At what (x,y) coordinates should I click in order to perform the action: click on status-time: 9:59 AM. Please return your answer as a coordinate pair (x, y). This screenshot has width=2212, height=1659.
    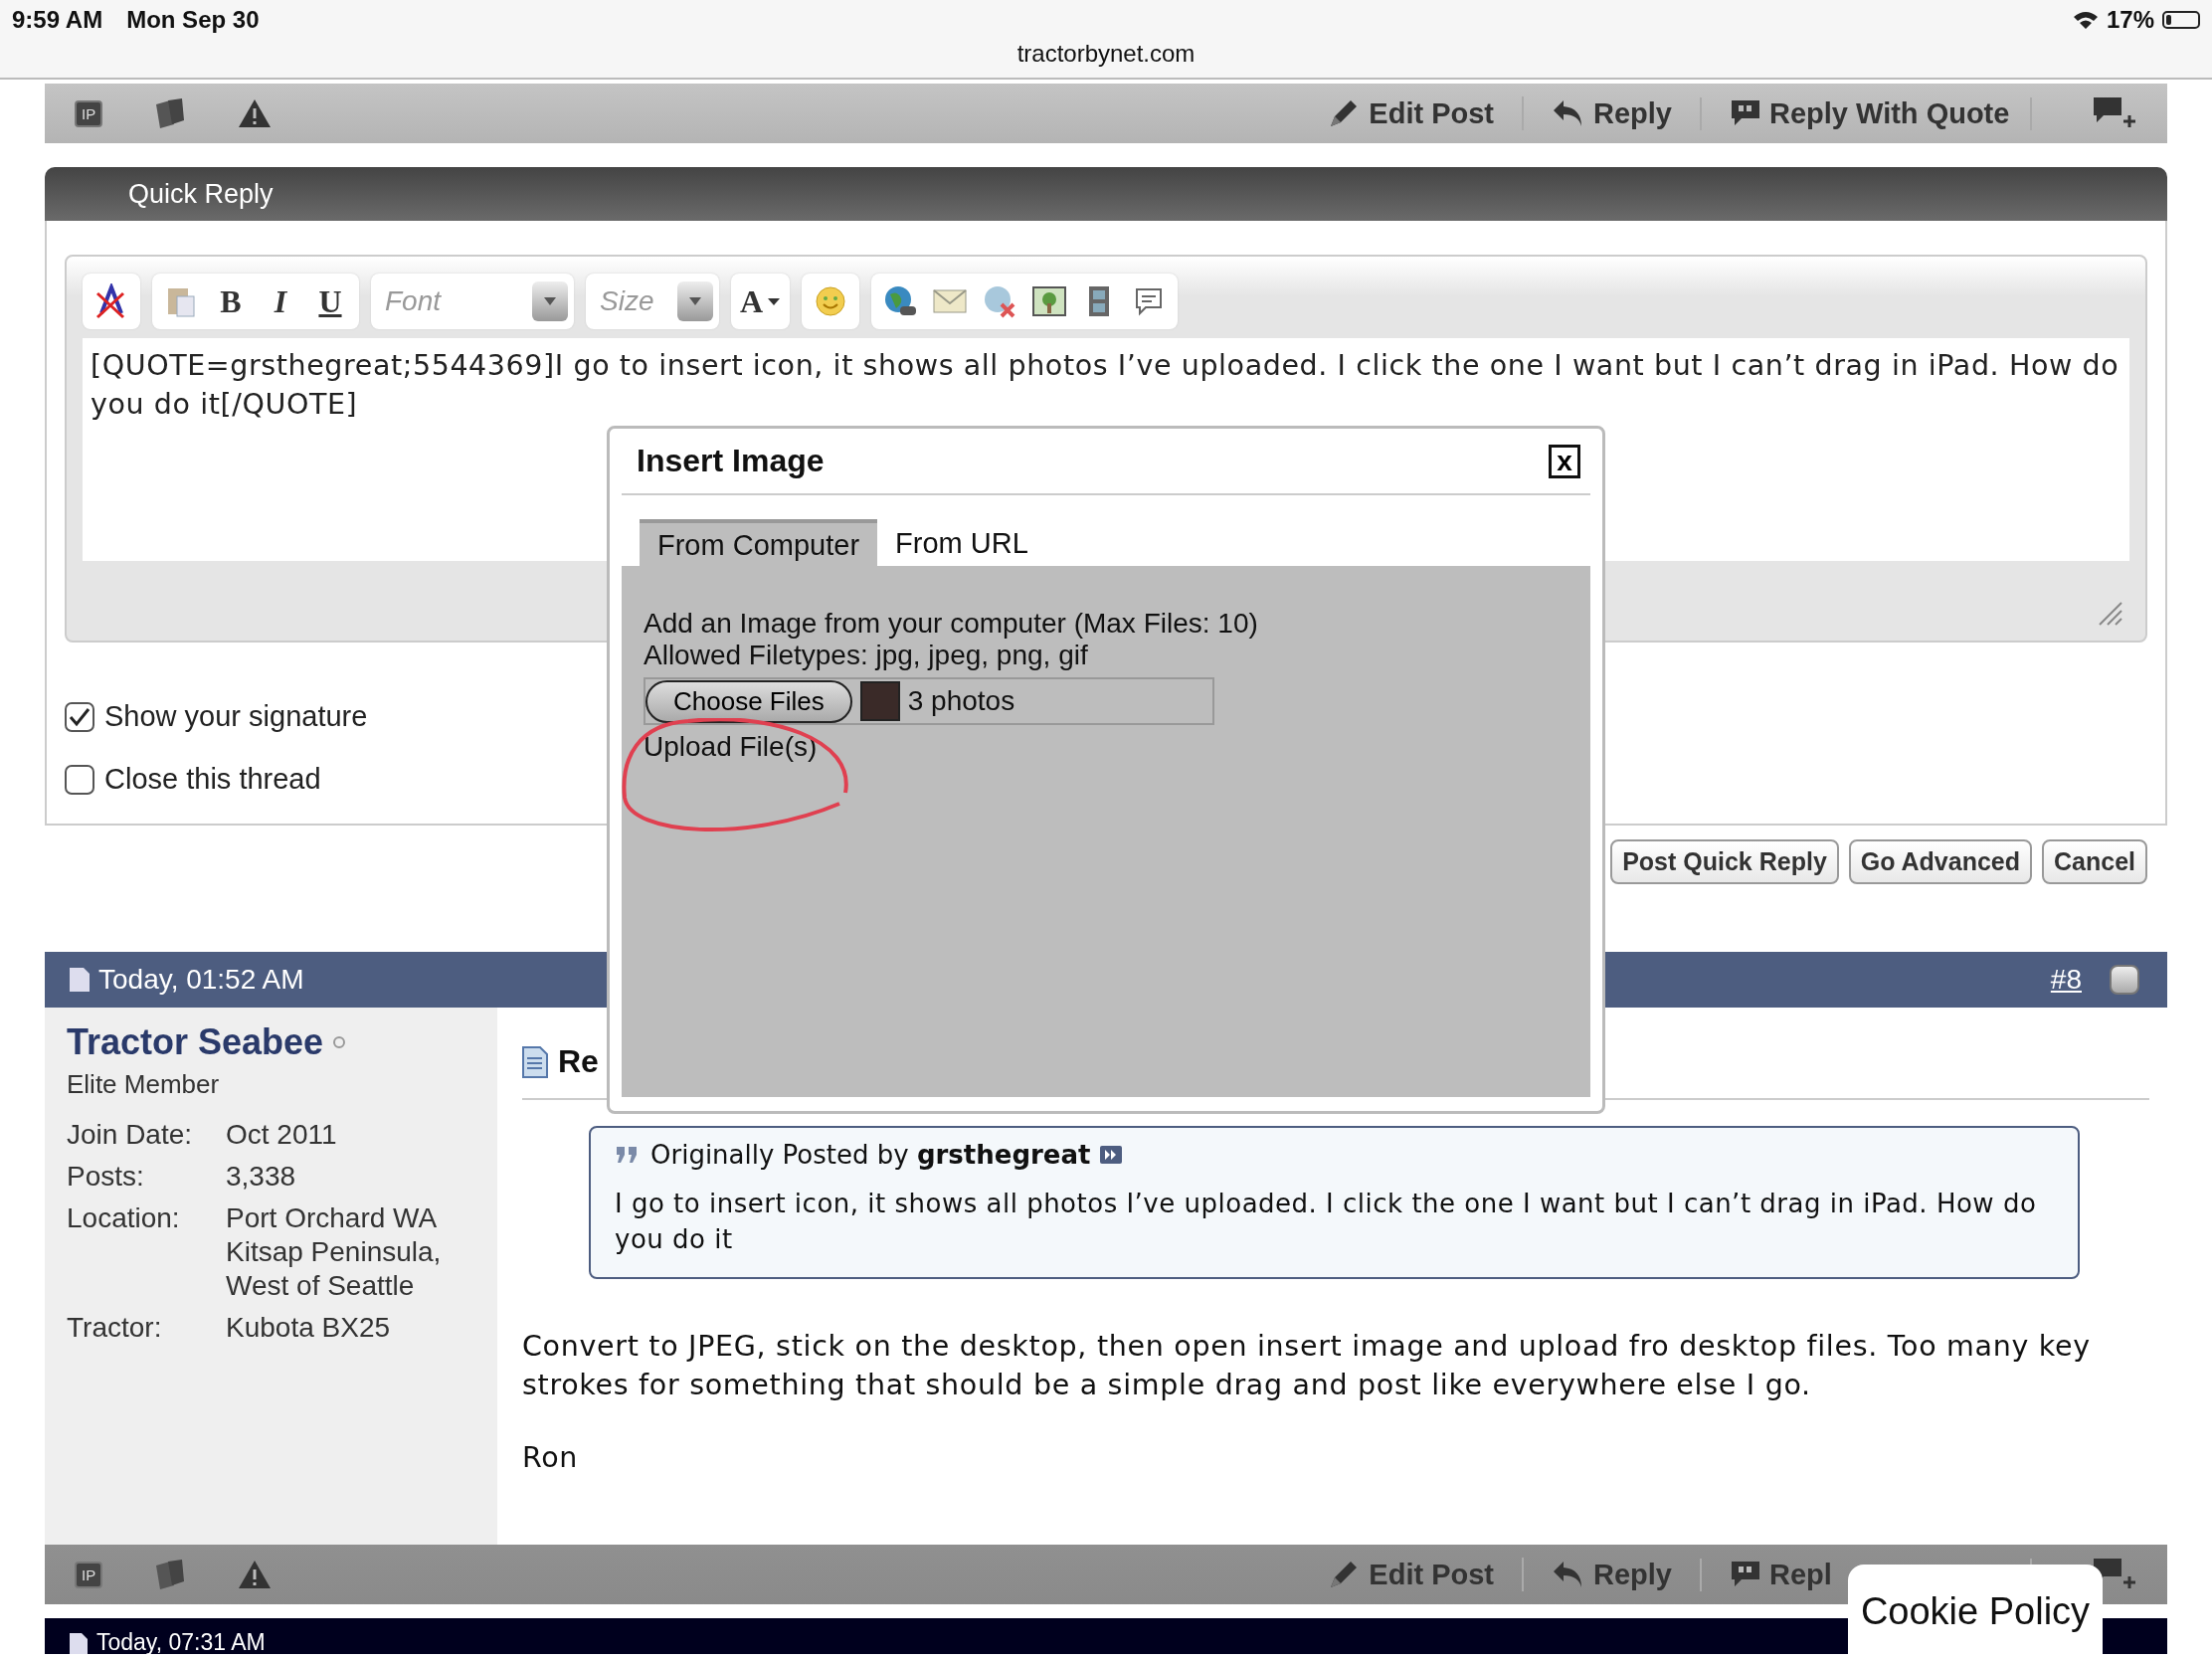
    Looking at the image, I should click on (57, 20).